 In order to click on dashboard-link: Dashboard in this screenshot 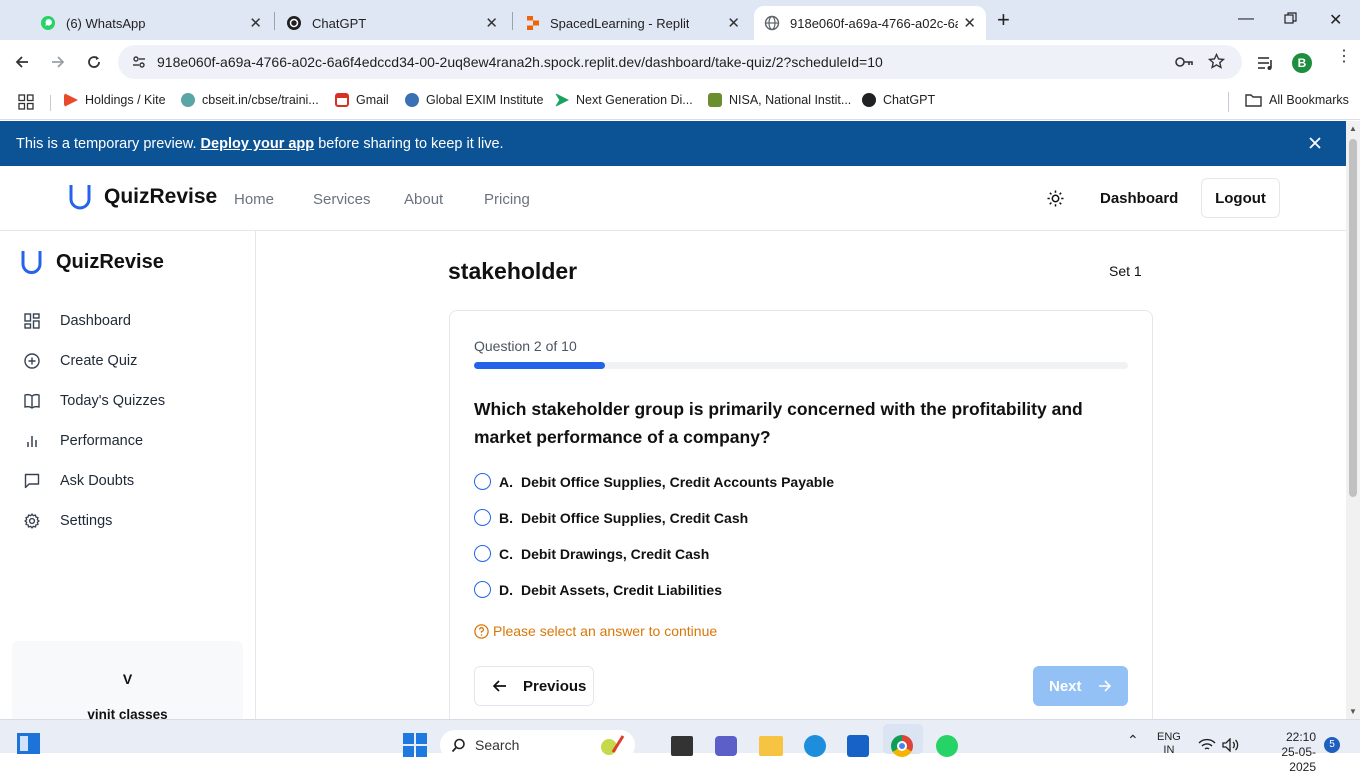, I will do `click(1139, 198)`.